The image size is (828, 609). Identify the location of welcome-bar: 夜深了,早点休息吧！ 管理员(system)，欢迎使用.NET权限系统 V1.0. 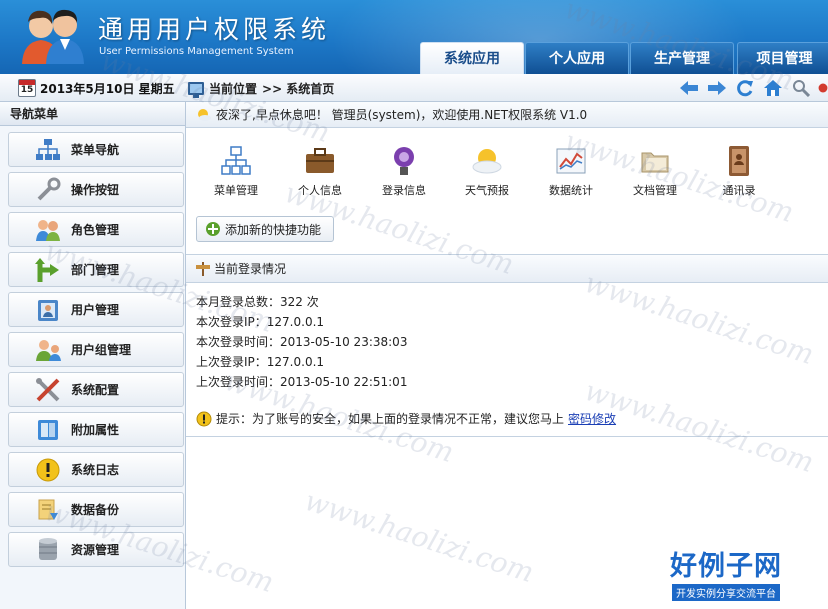
(507, 115).